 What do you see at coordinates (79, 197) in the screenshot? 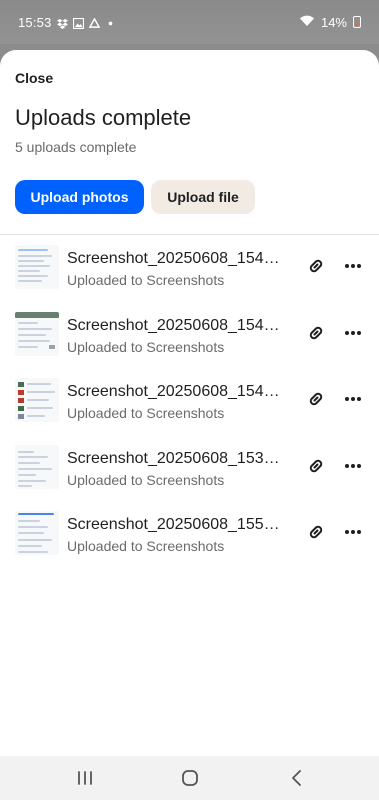
I see `upload-photos-button: Upload photos` at bounding box center [79, 197].